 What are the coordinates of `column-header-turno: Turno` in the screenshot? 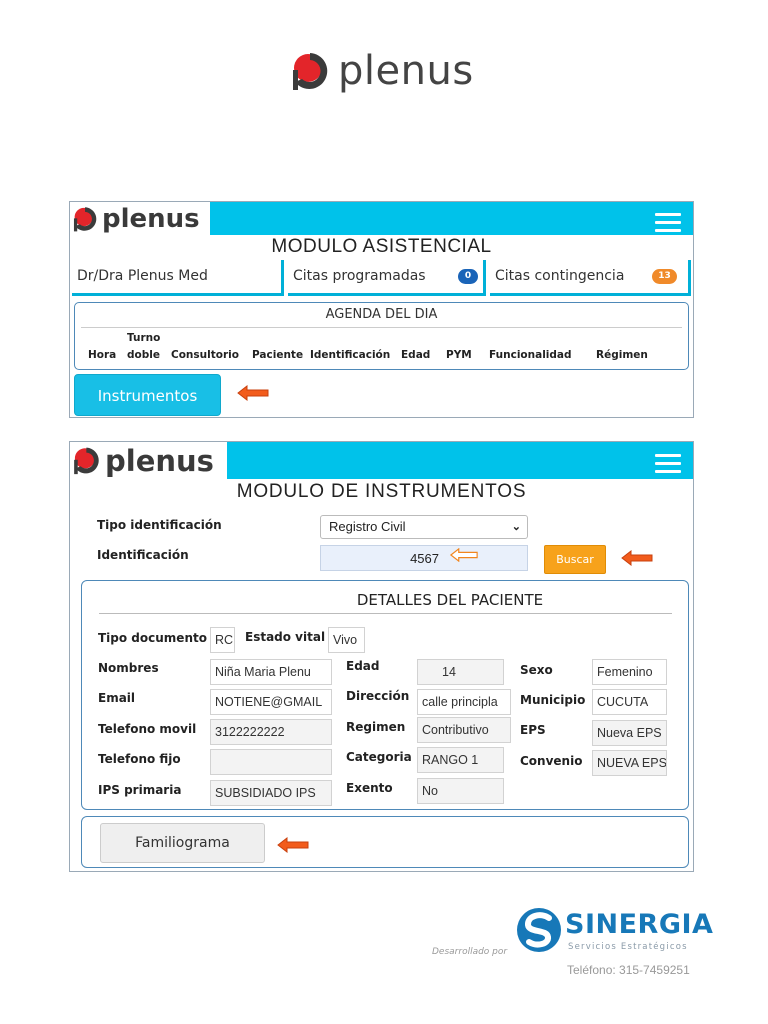 It's located at (144, 338).